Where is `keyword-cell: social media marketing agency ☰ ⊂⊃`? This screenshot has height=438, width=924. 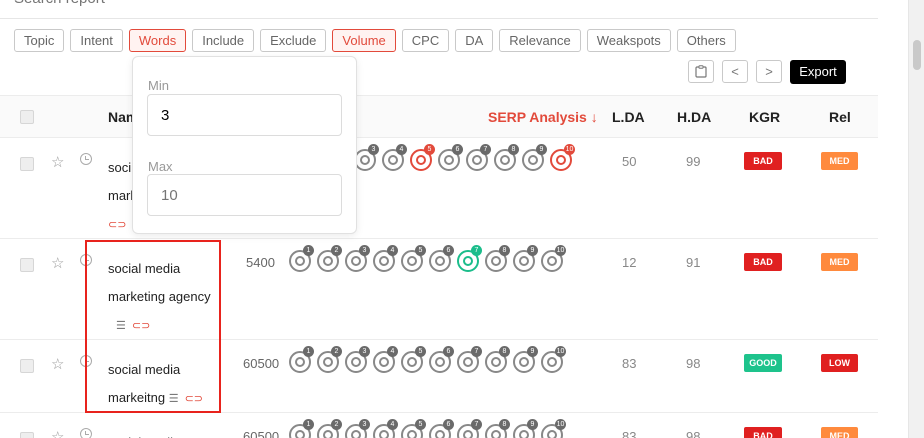
keyword-cell: social media marketing agency ☰ ⊂⊃ is located at coordinates (159, 297).